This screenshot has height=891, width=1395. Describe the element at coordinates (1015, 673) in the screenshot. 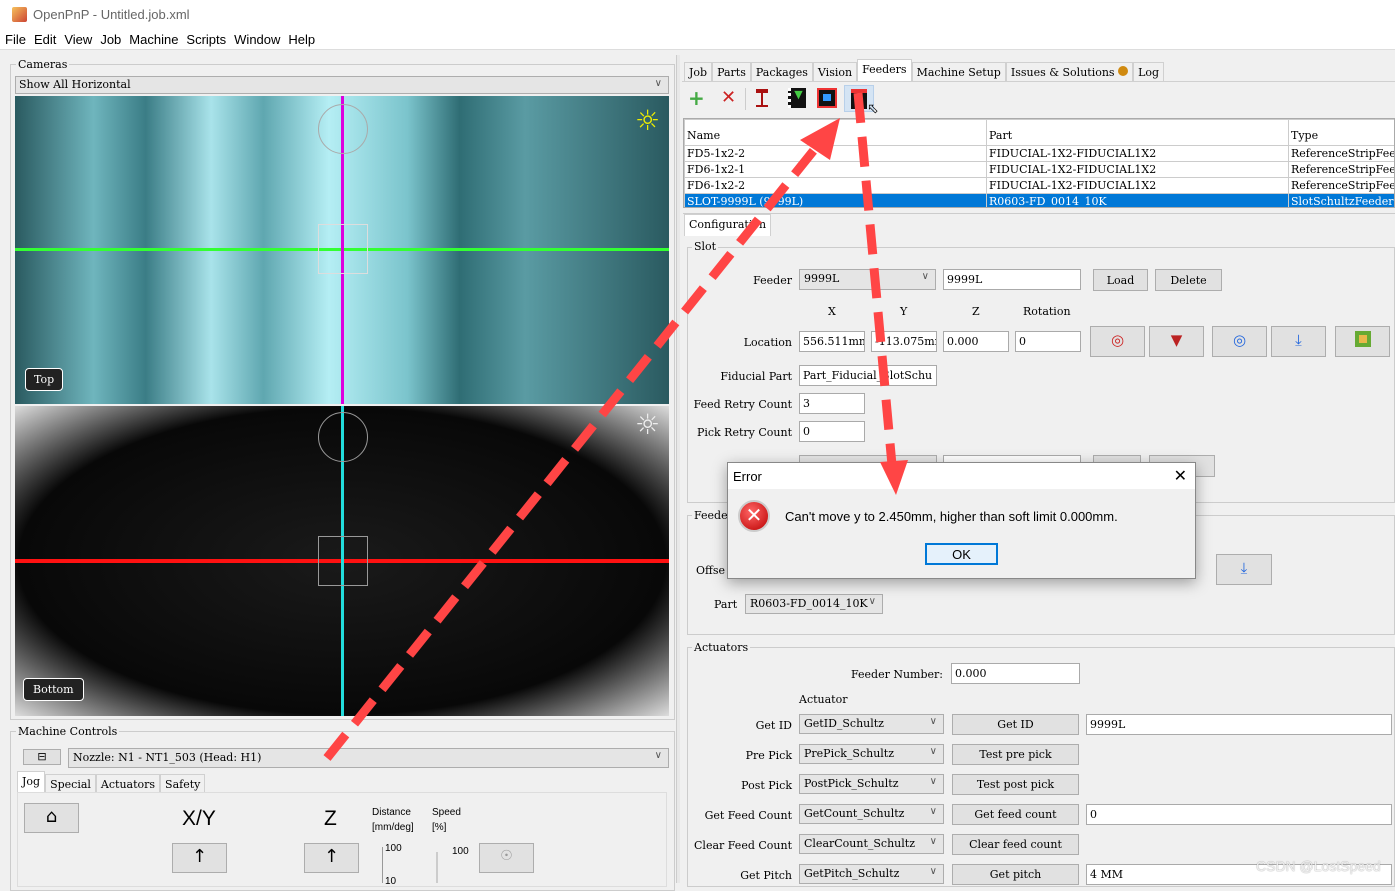

I see `feeder-number-input: 0.000` at that location.